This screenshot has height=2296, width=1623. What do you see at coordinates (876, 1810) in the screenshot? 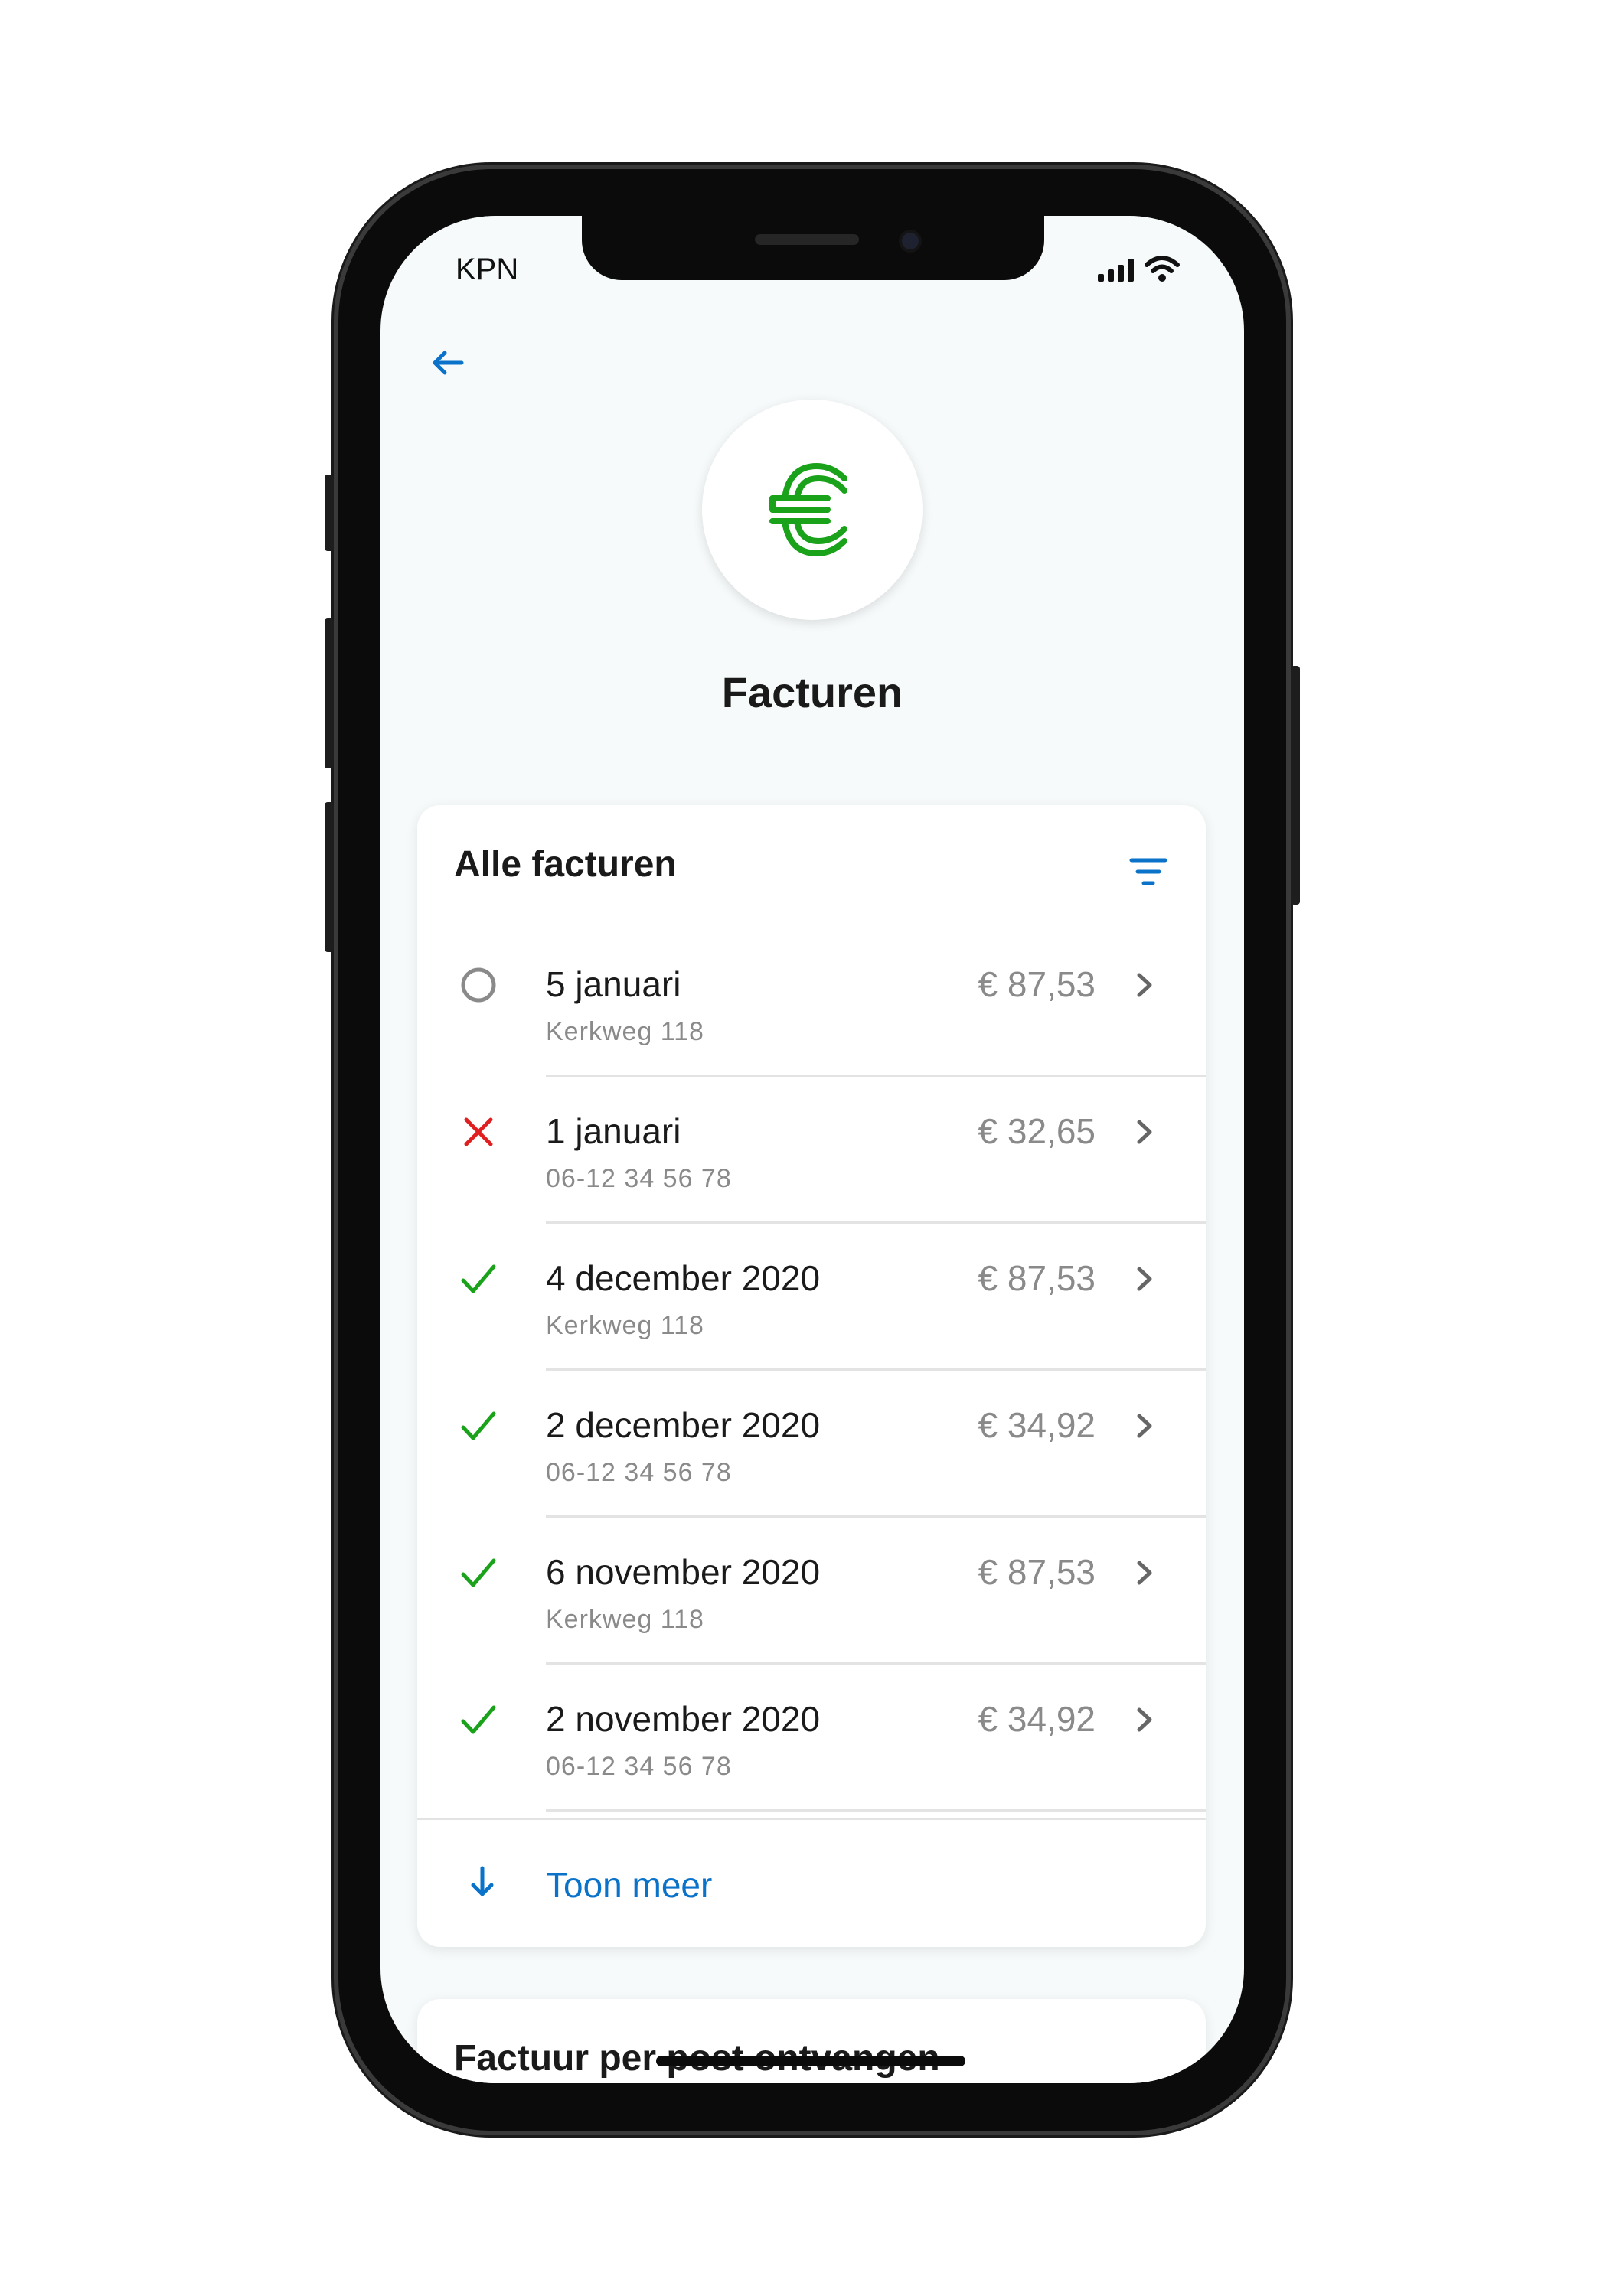
I see `divider` at bounding box center [876, 1810].